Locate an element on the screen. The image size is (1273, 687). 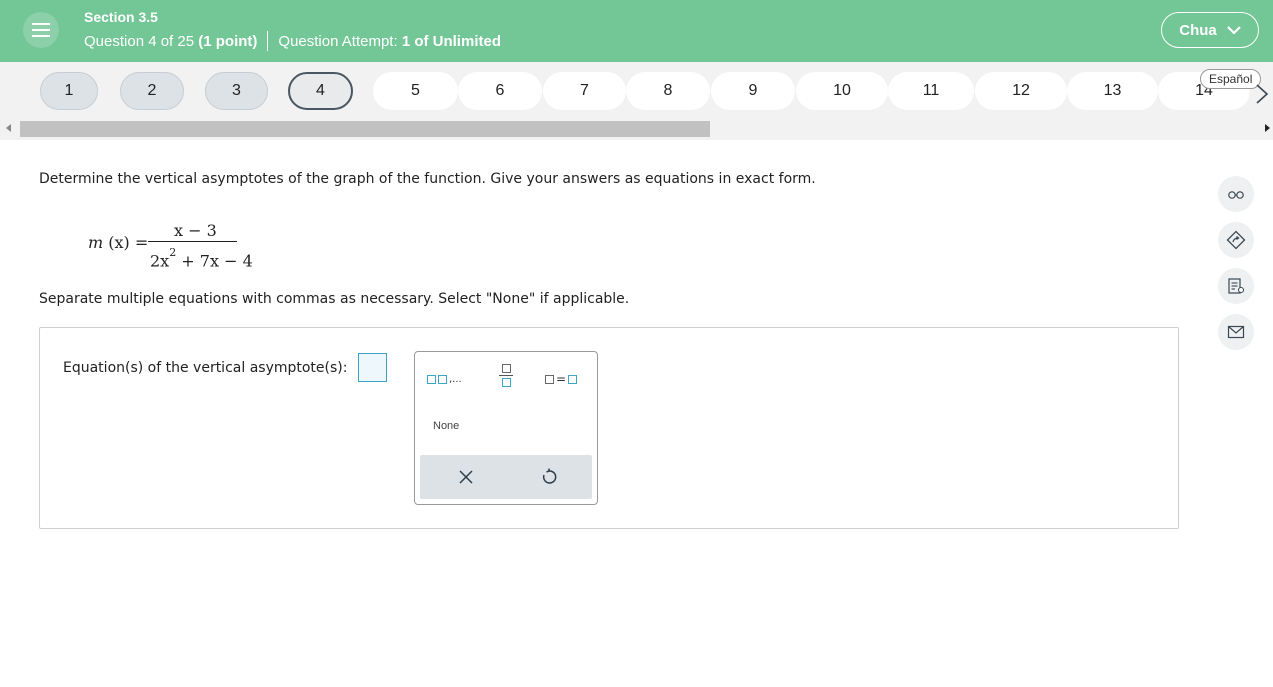
question-pill-9: 9 is located at coordinates (753, 91).